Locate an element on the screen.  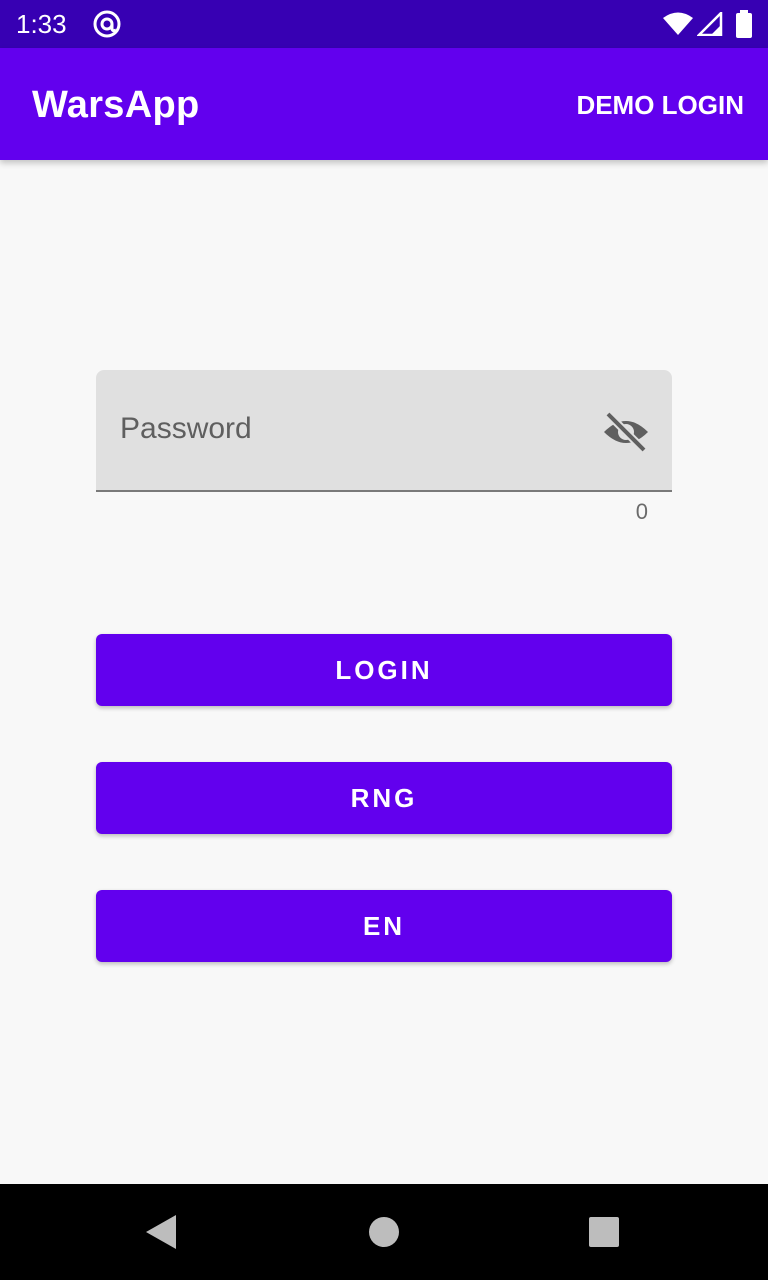
battery-icon is located at coordinates (744, 24).